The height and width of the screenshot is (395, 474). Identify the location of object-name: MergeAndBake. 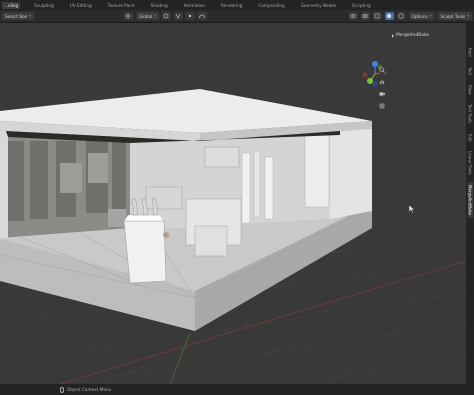
(413, 35).